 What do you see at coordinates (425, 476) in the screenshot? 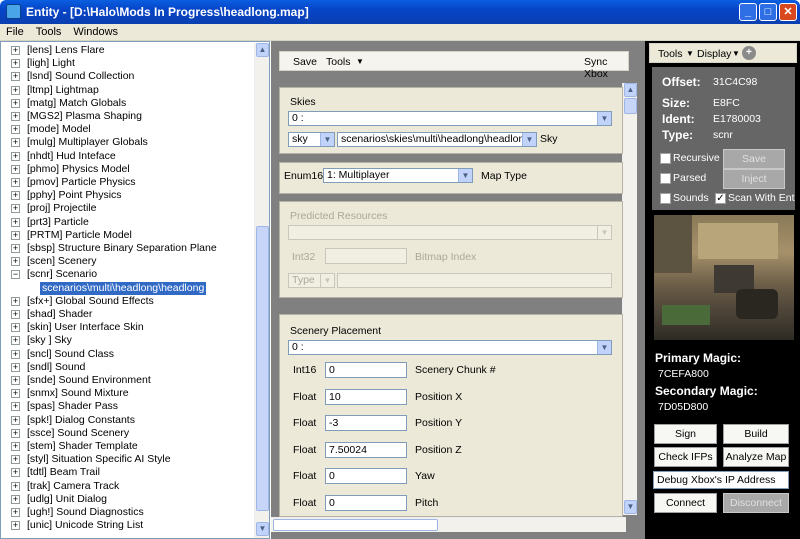
I see `field-name-label: Yaw` at bounding box center [425, 476].